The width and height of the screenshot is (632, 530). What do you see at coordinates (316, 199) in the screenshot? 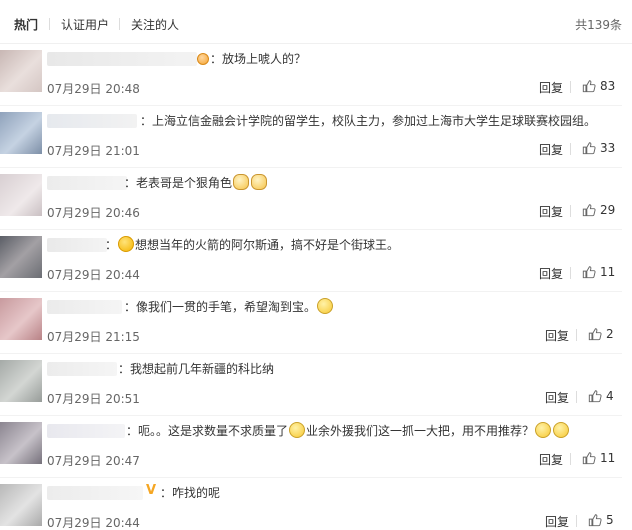
I see `comment-item: ：老表哥是个狠角色 07月29日 20:46 回复 29` at bounding box center [316, 199].